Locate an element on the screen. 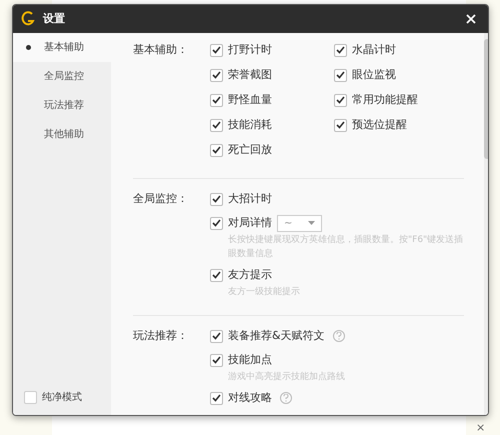  option-label: 水晶计时 is located at coordinates (374, 50).